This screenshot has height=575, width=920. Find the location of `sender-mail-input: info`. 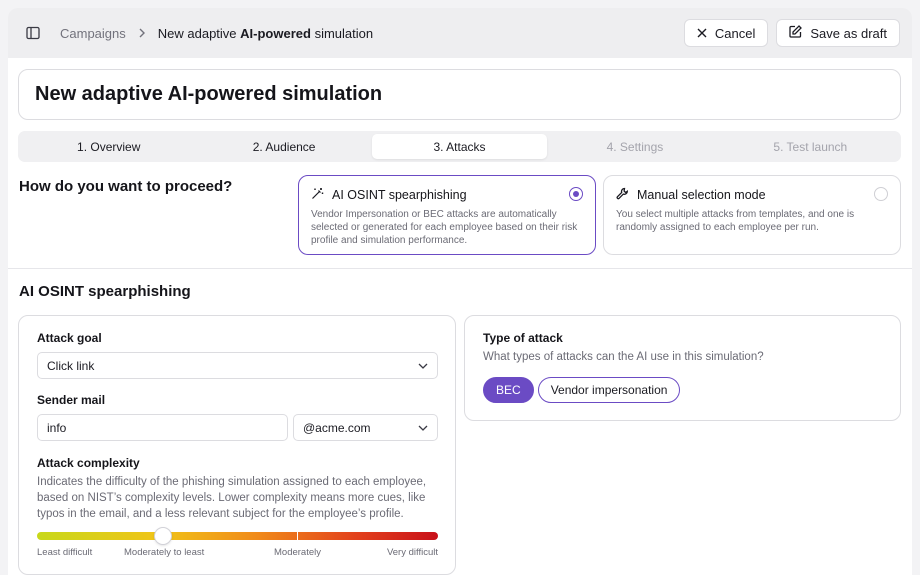

sender-mail-input: info is located at coordinates (162, 427).